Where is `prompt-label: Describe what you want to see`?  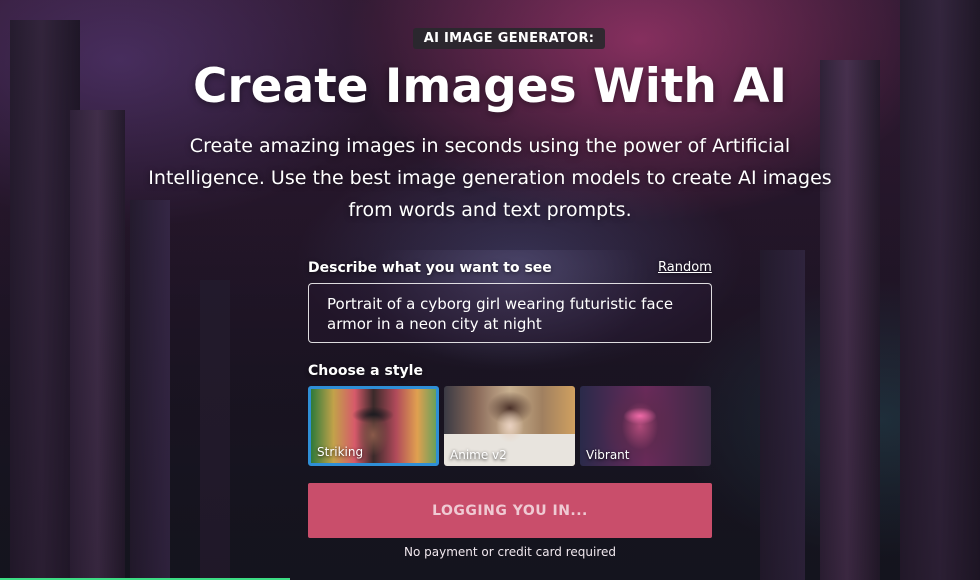 prompt-label: Describe what you want to see is located at coordinates (430, 268).